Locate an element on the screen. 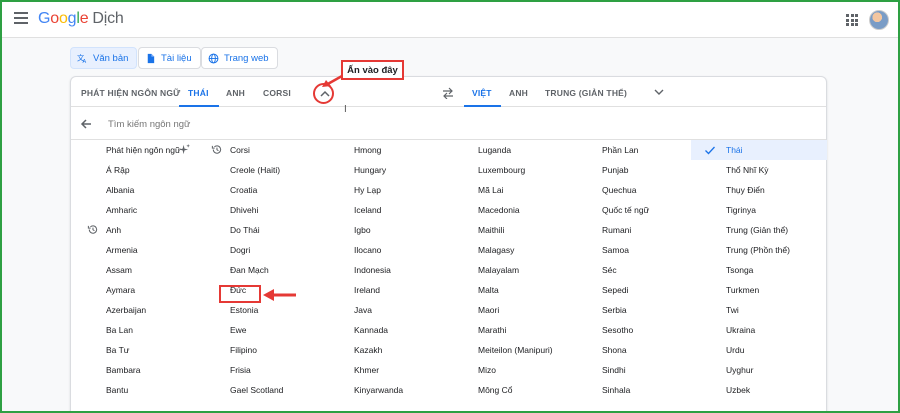 This screenshot has height=413, width=900. language-item: Anh is located at coordinates (133, 230).